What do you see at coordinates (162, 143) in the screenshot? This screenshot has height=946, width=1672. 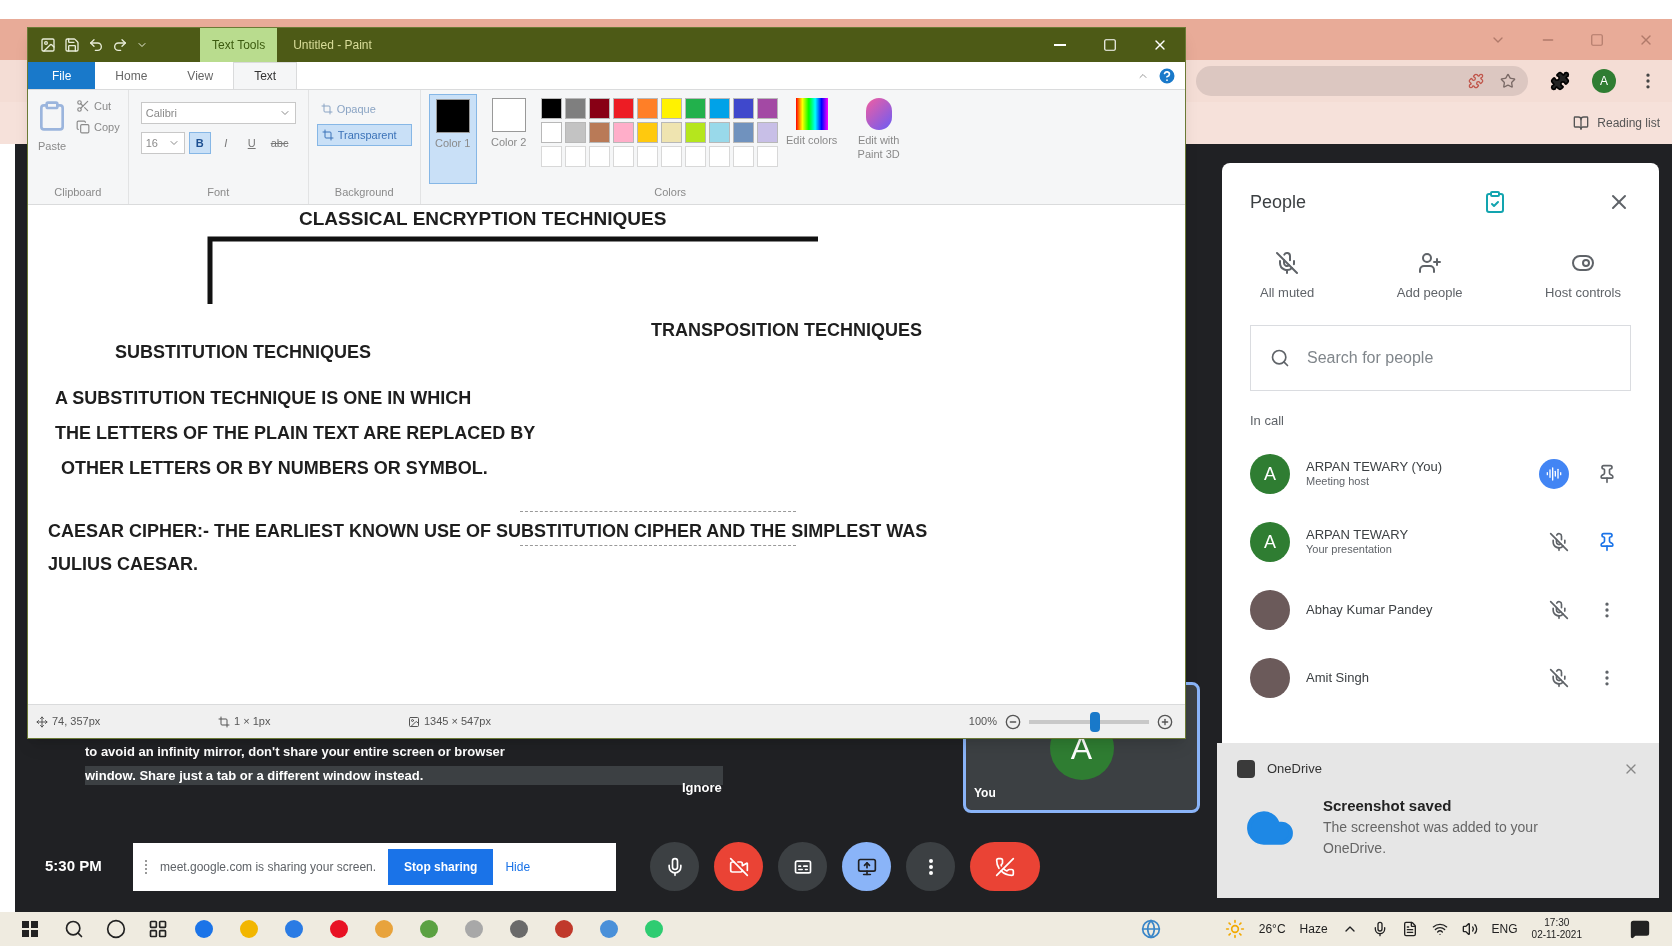 I see `font-size-dropdown: 16` at bounding box center [162, 143].